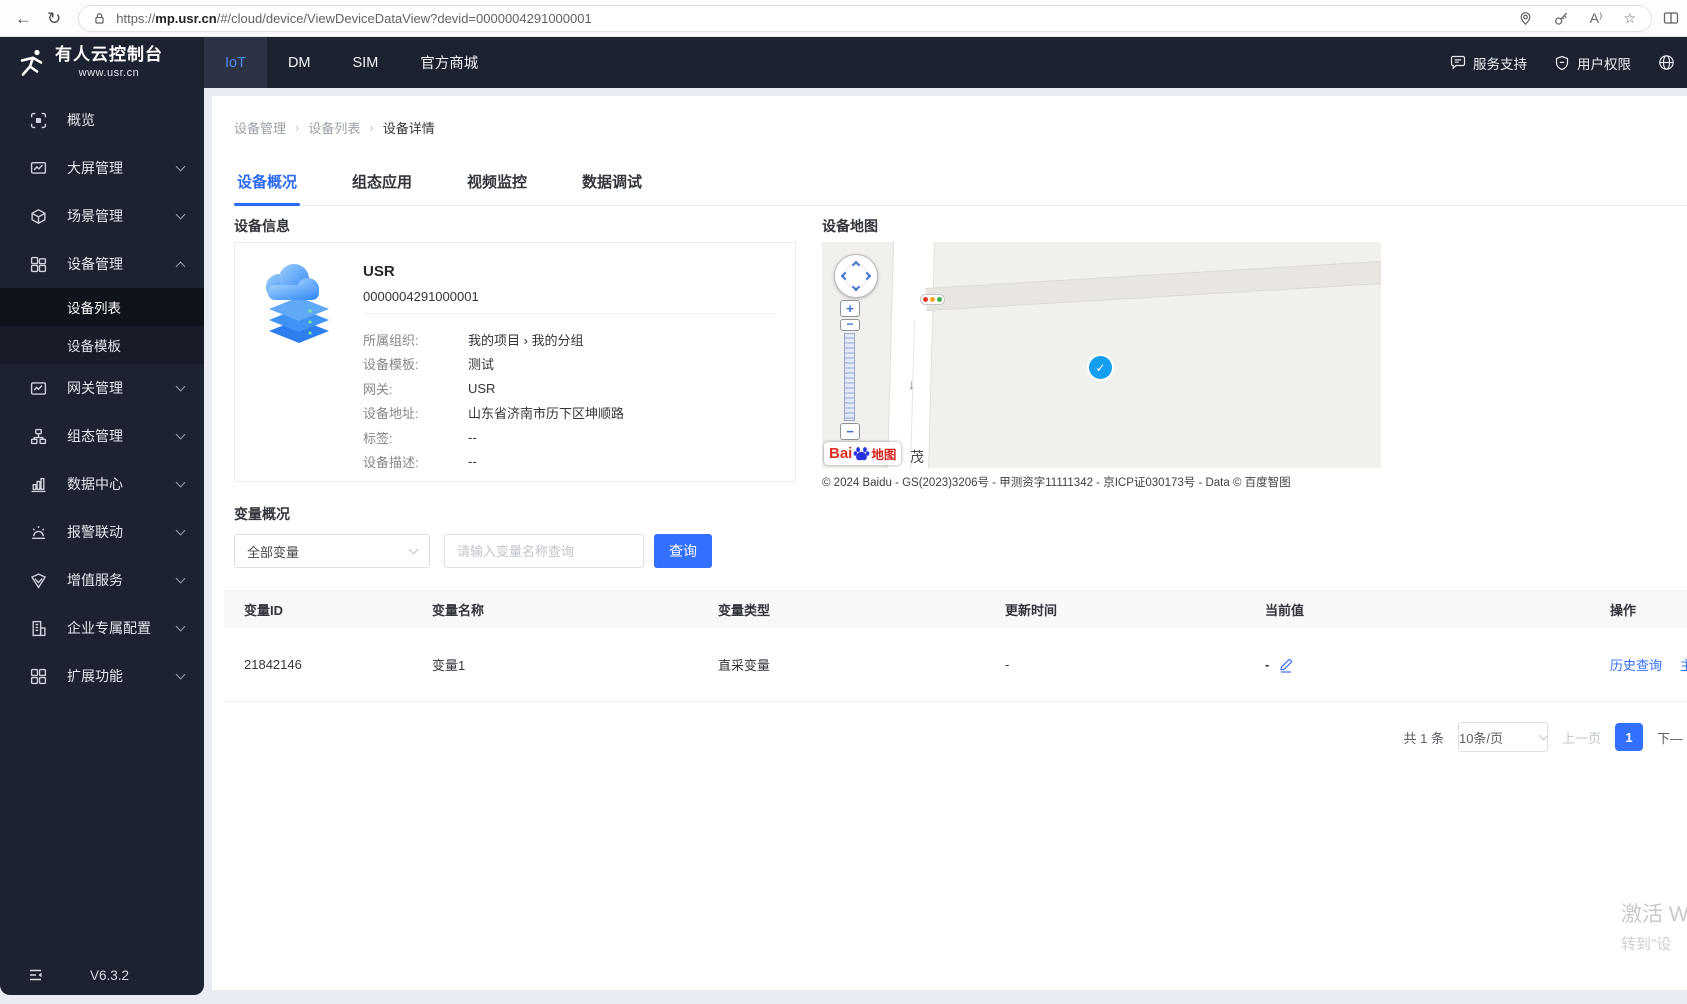 This screenshot has width=1687, height=1004. What do you see at coordinates (570, 313) in the screenshot?
I see `divider` at bounding box center [570, 313].